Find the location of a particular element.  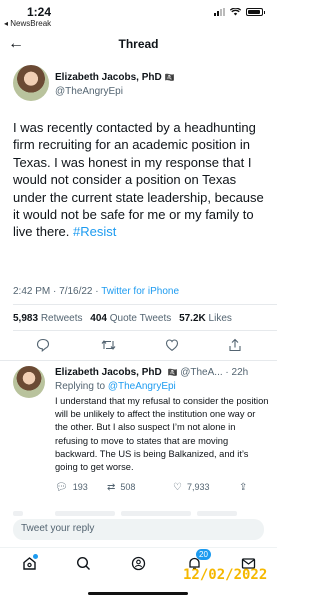

reply-age: · 22h is located at coordinates (237, 372).